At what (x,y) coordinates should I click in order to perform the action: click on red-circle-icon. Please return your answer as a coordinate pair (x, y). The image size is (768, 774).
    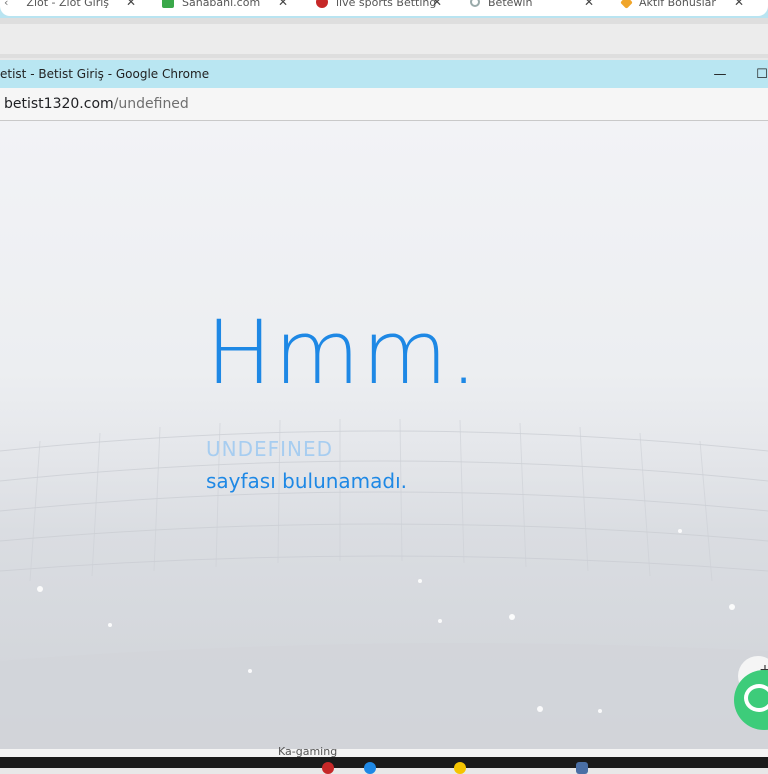
    Looking at the image, I should click on (322, 4).